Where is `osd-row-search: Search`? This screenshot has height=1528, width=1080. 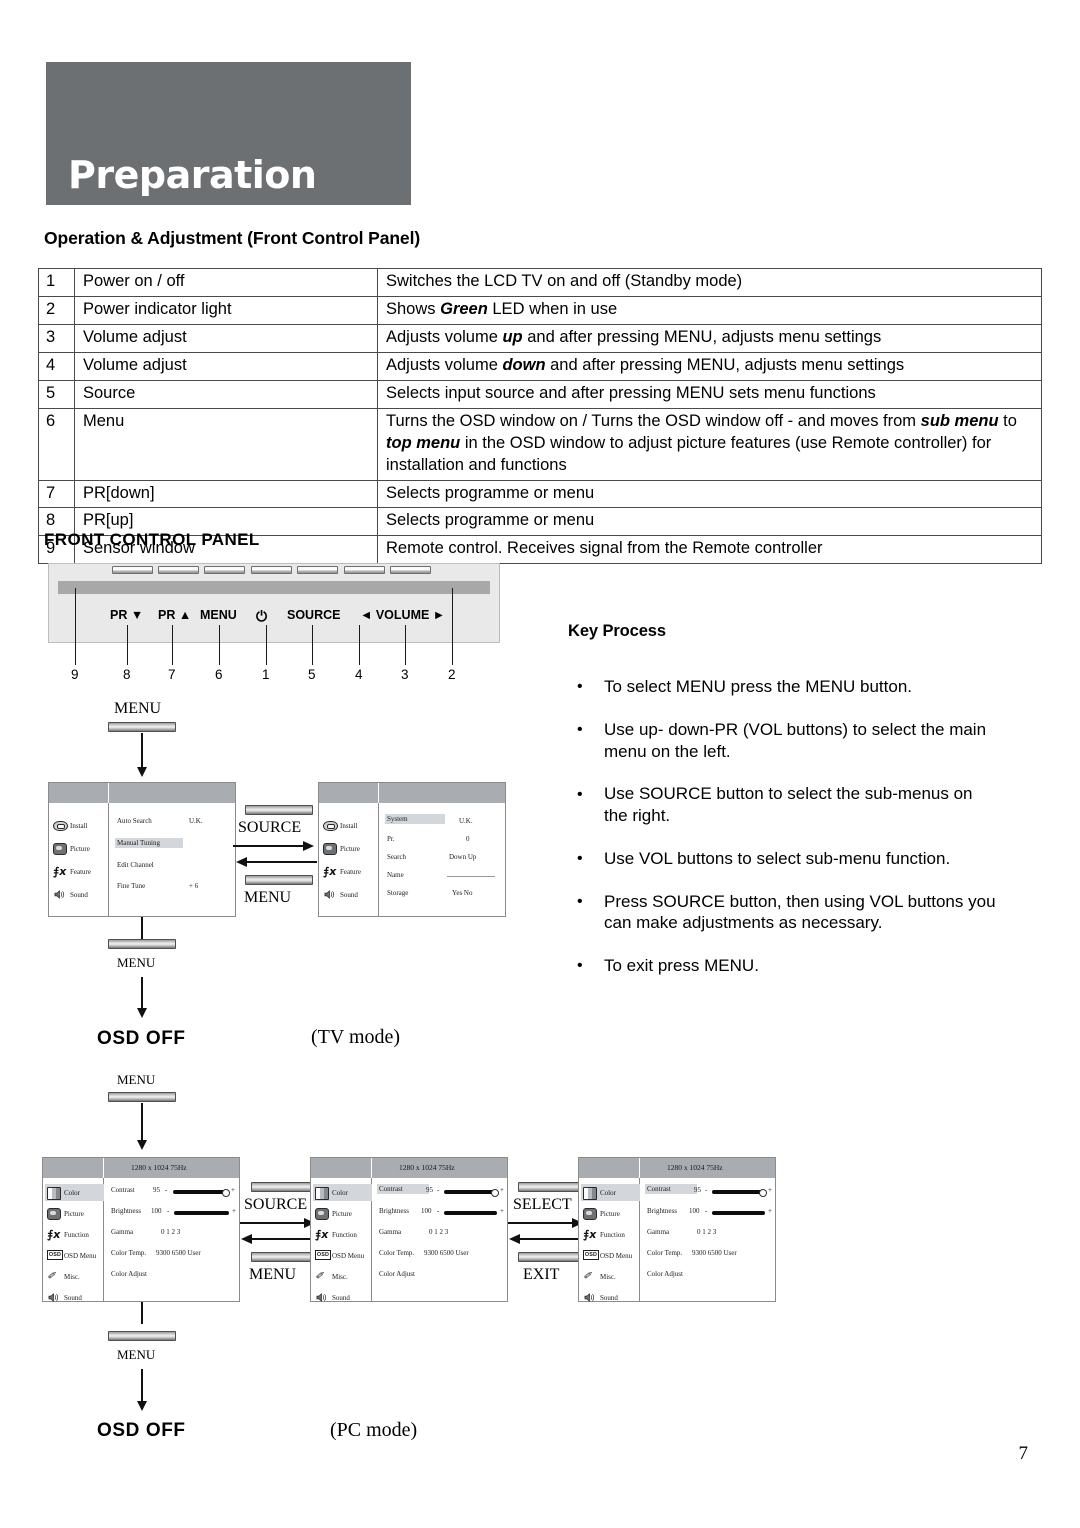 osd-row-search: Search is located at coordinates (396, 857).